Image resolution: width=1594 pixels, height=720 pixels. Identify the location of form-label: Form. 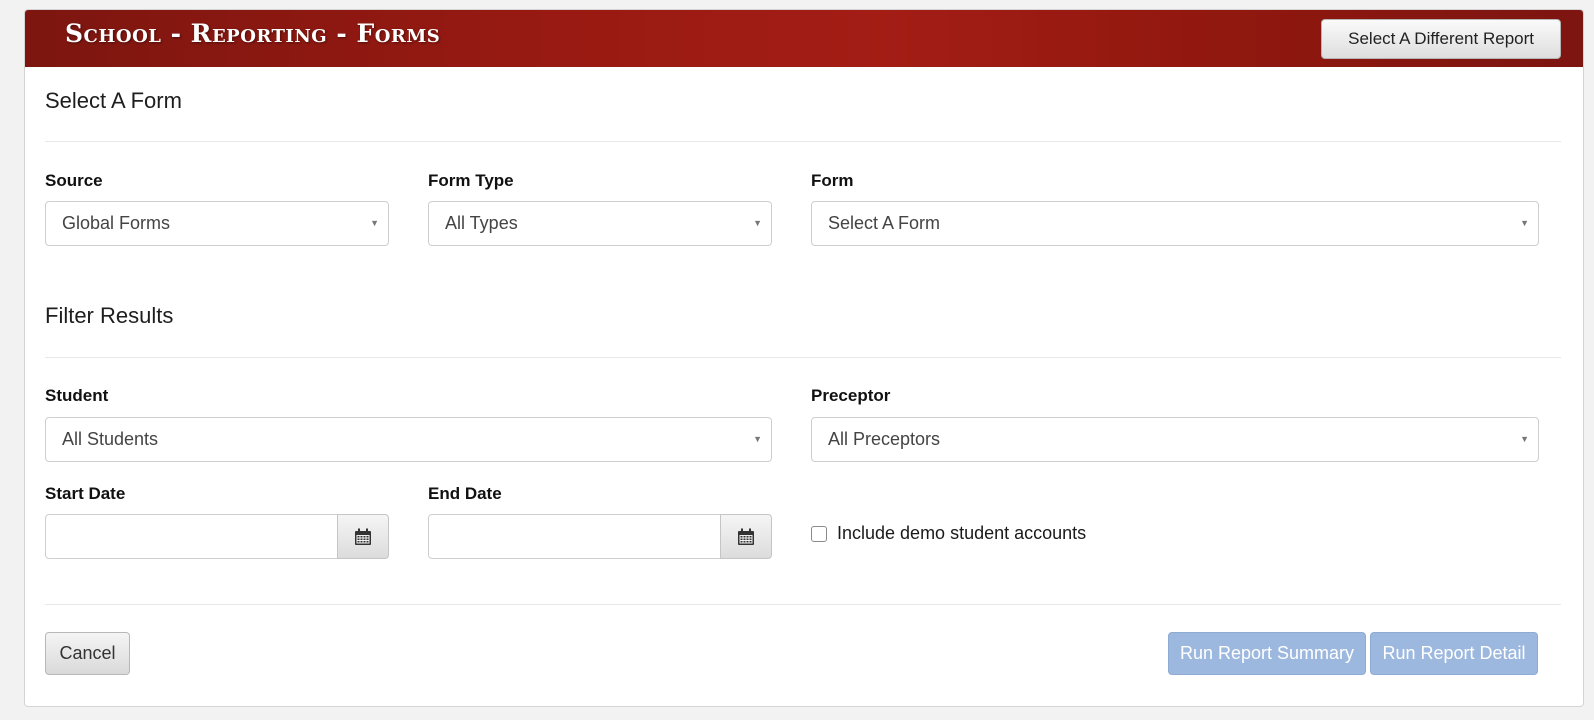
(832, 180).